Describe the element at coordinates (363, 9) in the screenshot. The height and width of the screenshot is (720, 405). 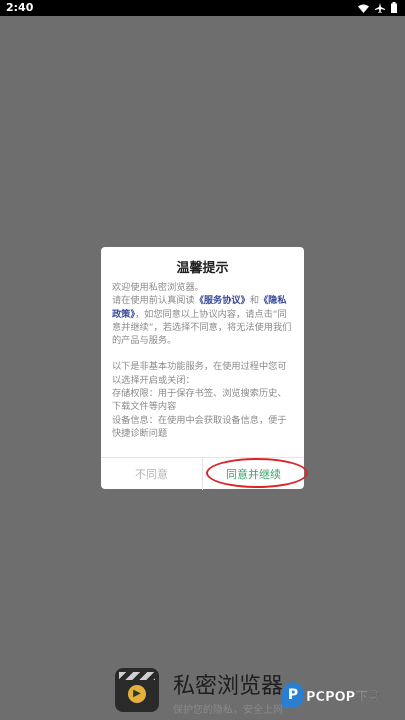
I see `wifi-icon` at that location.